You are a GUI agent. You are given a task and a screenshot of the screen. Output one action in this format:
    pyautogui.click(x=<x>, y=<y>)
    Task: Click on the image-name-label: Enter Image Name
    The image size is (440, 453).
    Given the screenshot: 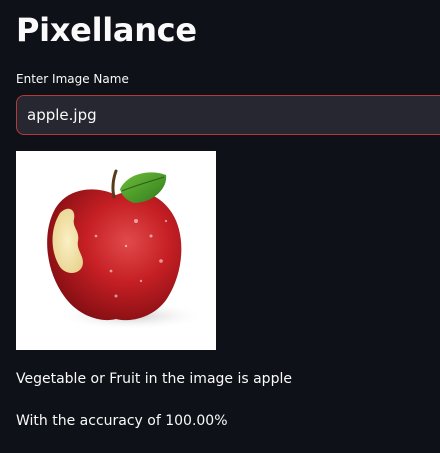 What is the action you would take?
    pyautogui.click(x=72, y=79)
    